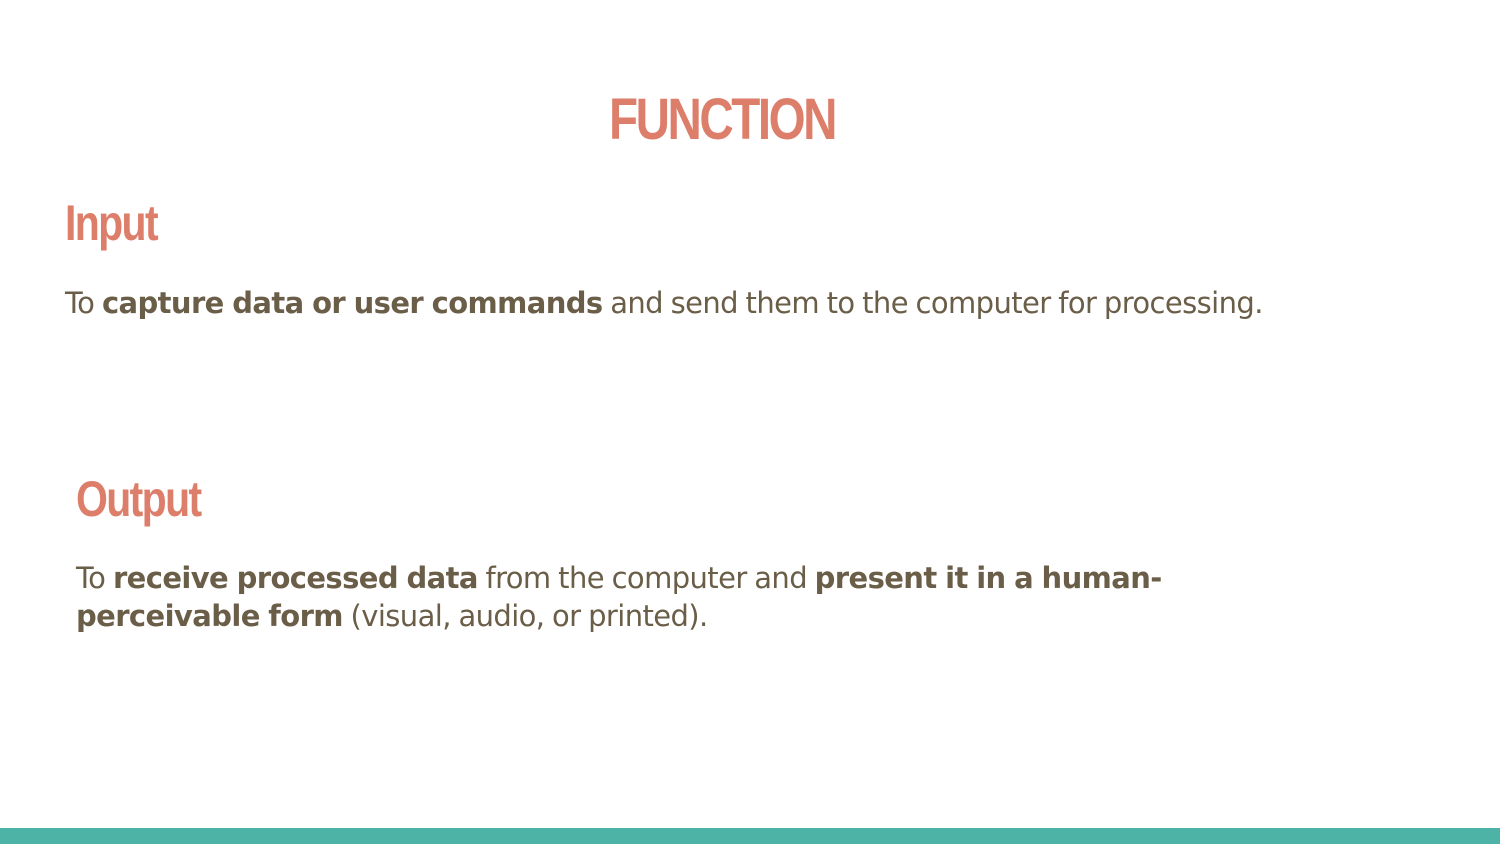 This screenshot has width=1500, height=844. What do you see at coordinates (112, 223) in the screenshot?
I see `input-heading: Input` at bounding box center [112, 223].